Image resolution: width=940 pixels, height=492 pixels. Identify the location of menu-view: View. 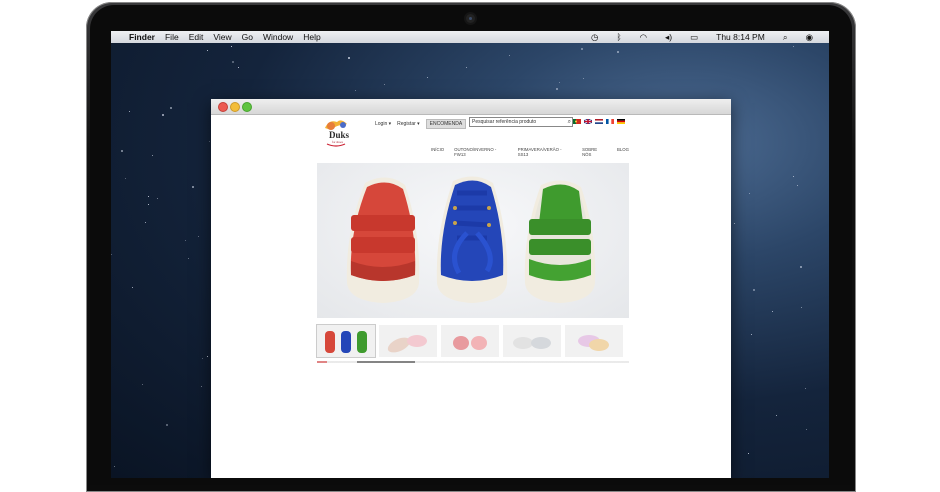
(222, 37).